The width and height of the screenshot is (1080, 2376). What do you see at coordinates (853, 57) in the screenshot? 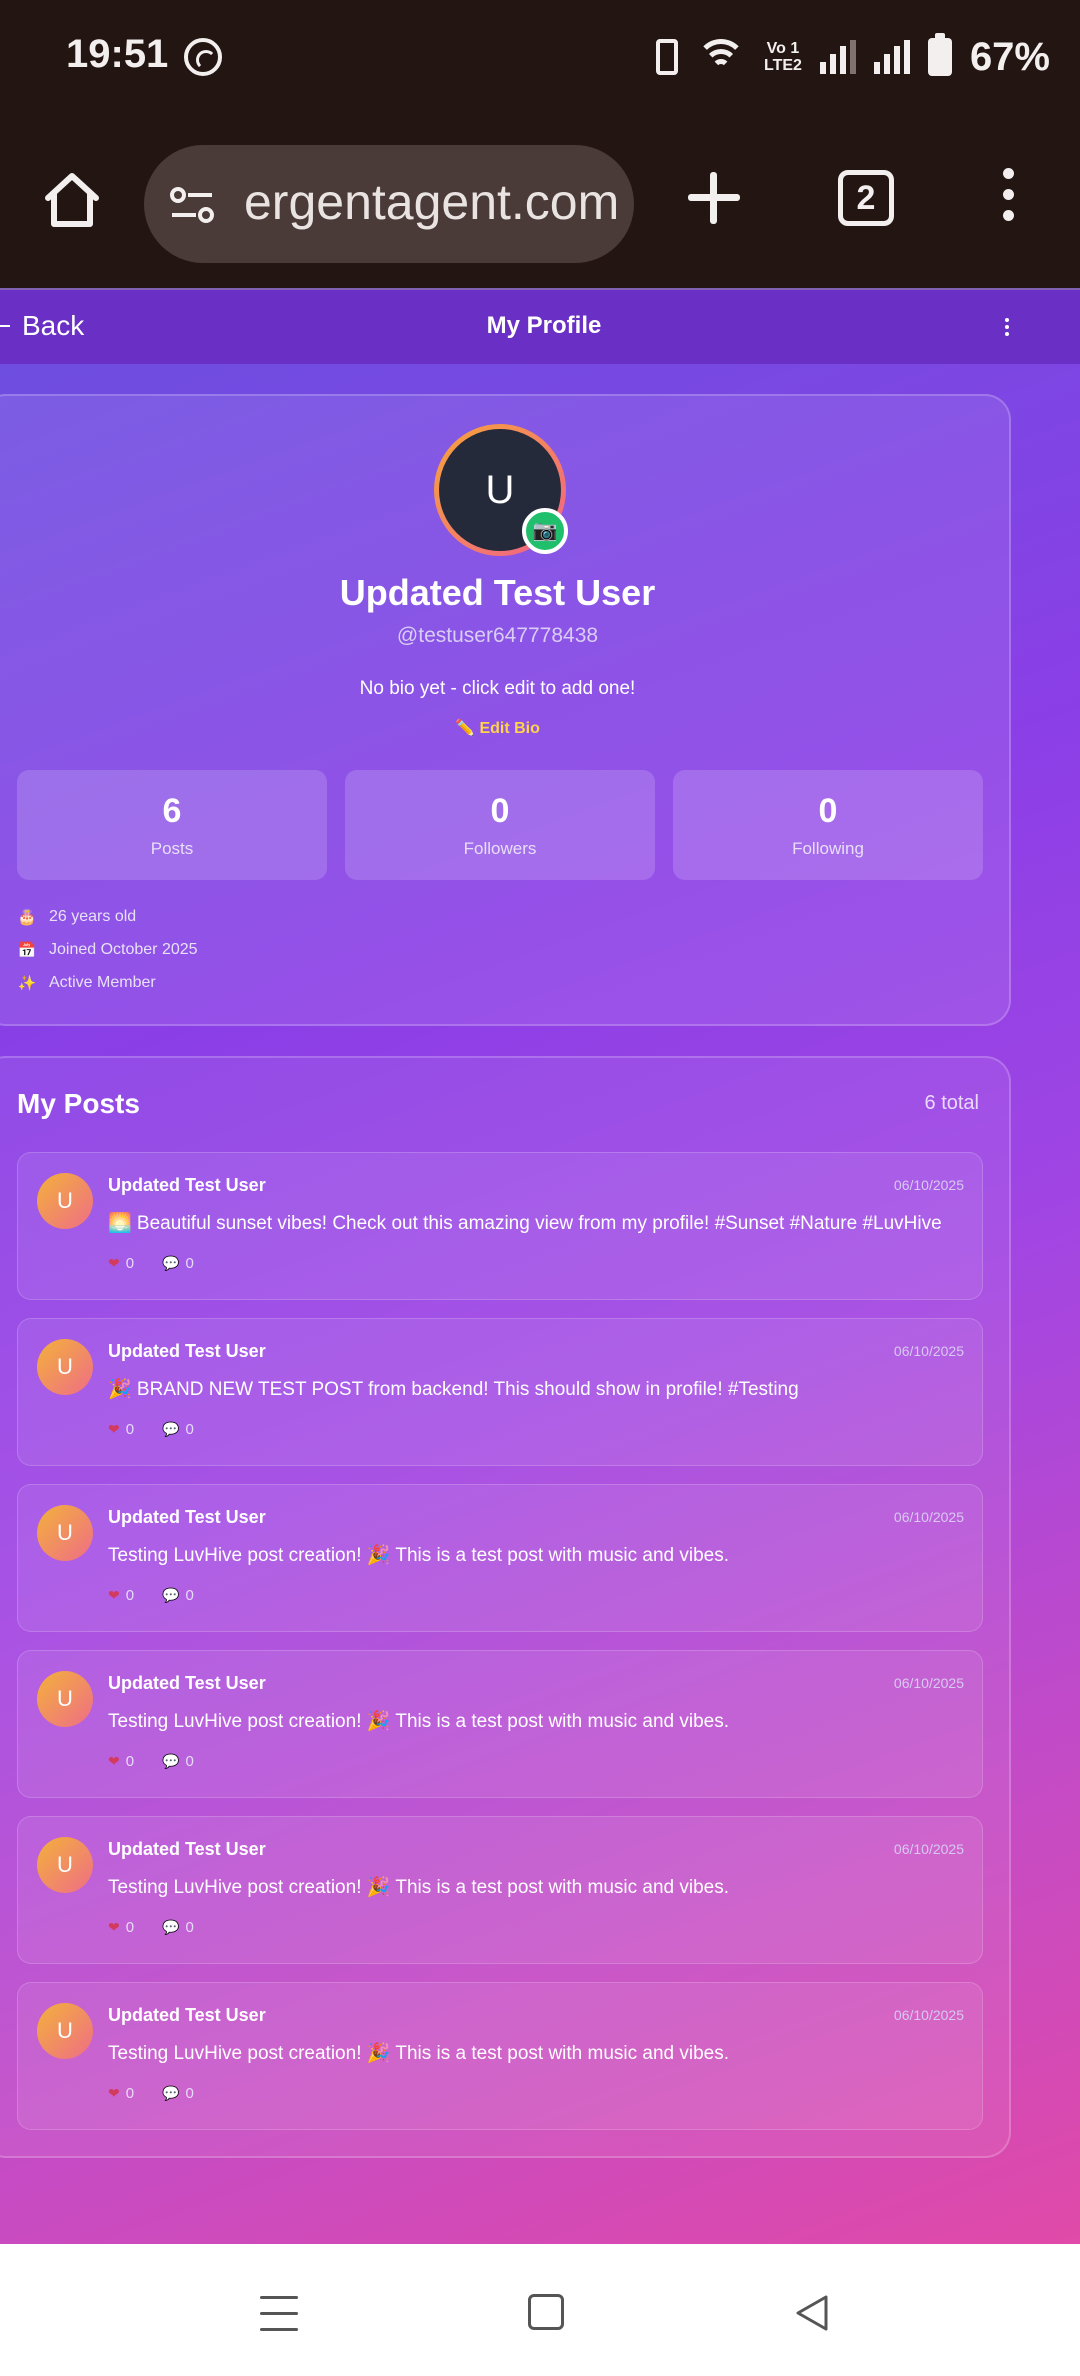
I see `status-icons: Vo 1 LTE2 67%` at bounding box center [853, 57].